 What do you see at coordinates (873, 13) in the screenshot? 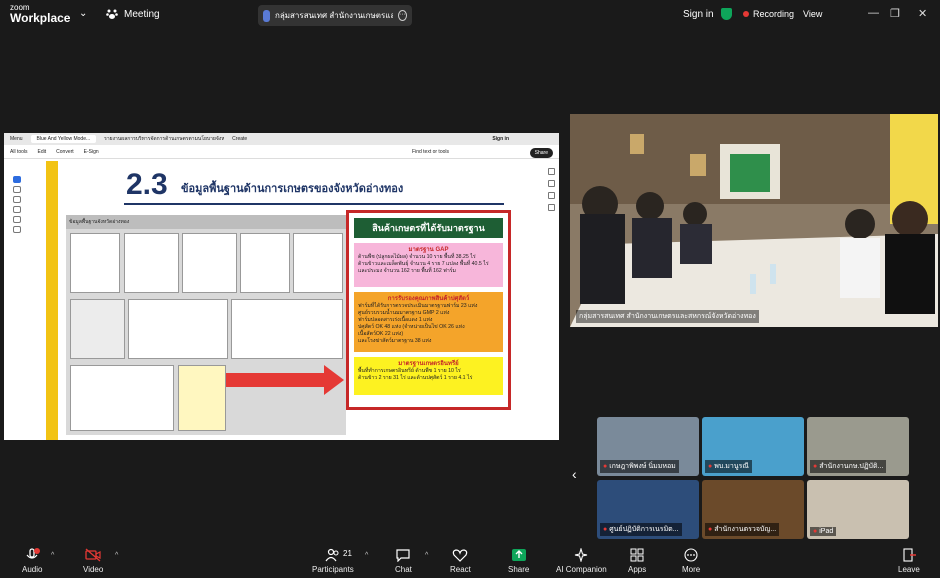
I see `minimize-icon: —` at bounding box center [873, 13].